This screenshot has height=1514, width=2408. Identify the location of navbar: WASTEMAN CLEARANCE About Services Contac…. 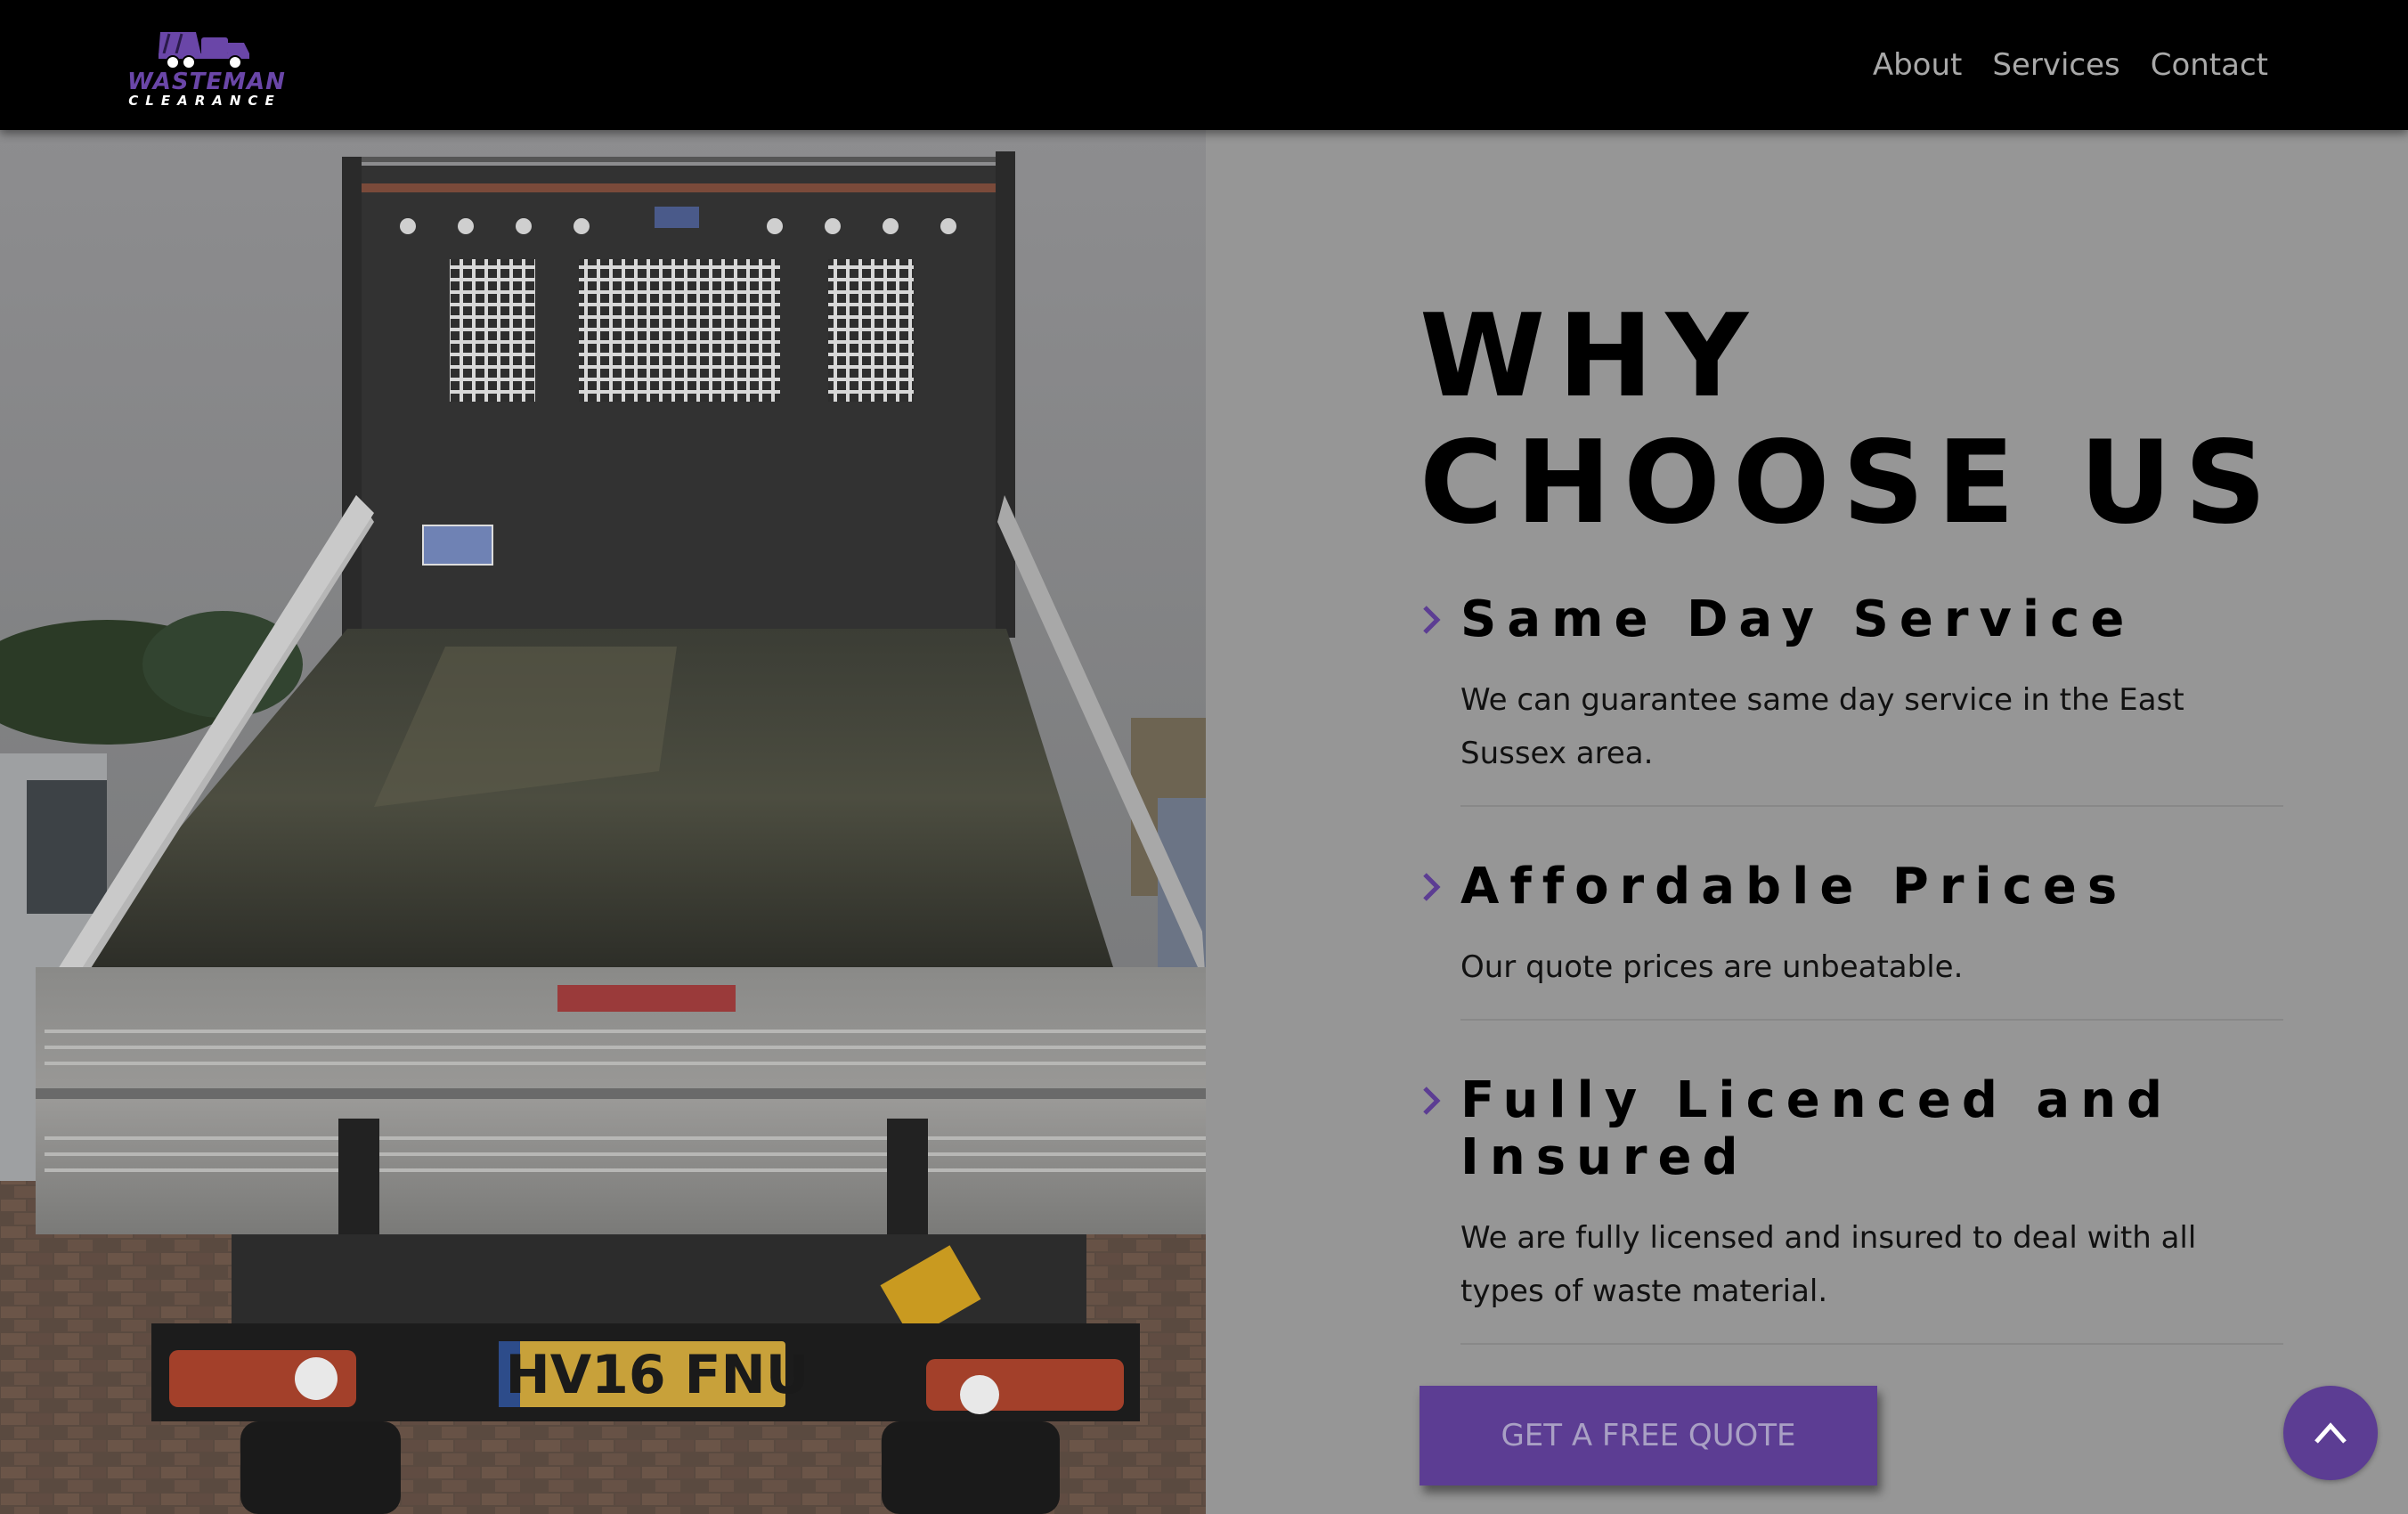
(1204, 65).